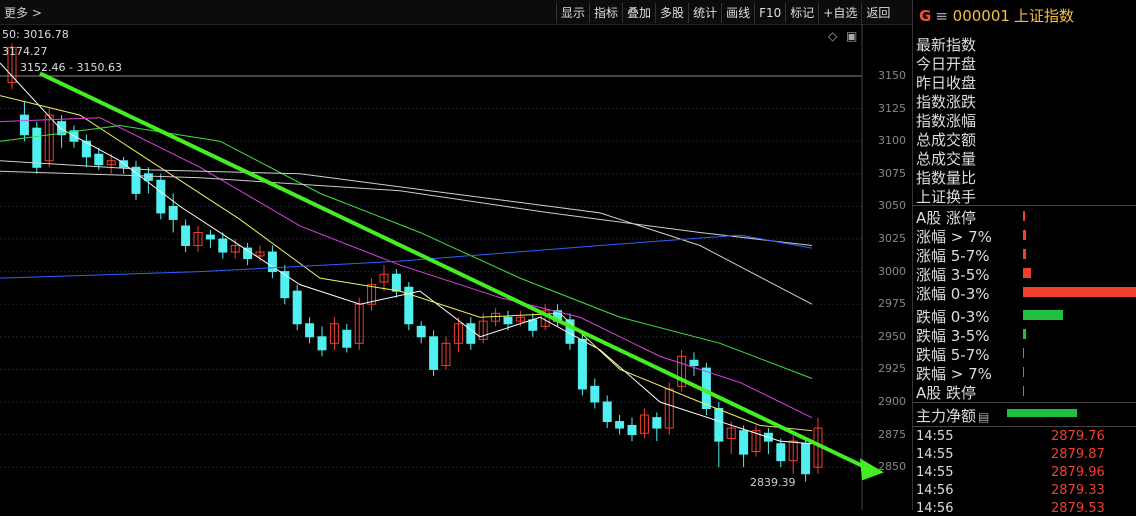 Image resolution: width=1136 pixels, height=516 pixels. I want to click on tool-8-button: +自选, so click(839, 13).